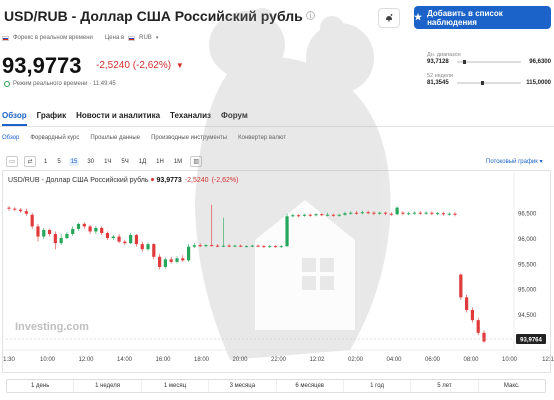 This screenshot has width=554, height=400. What do you see at coordinates (548, 360) in the screenshot?
I see `x-tick-label: 12:1` at bounding box center [548, 360].